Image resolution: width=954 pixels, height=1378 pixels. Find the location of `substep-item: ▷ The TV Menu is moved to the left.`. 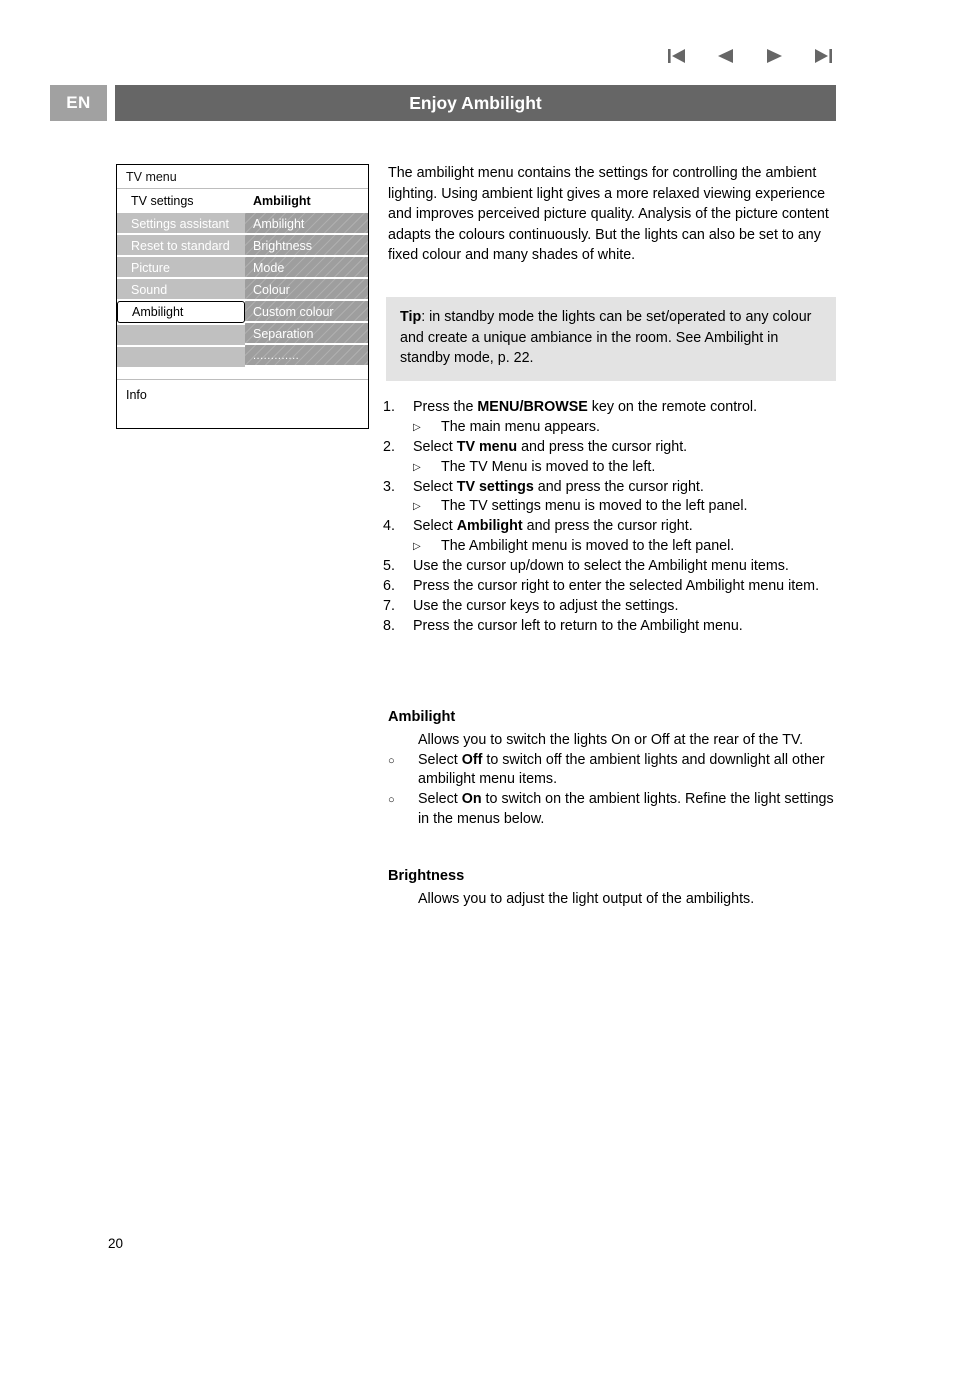

substep-item: ▷ The TV Menu is moved to the left. is located at coordinates (613, 468).